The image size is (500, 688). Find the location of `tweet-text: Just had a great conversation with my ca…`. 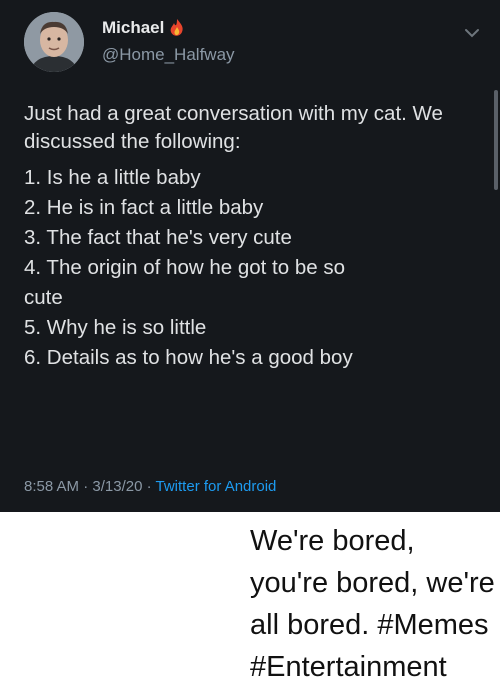

tweet-text: Just had a great conversation with my ca… is located at coordinates (233, 127).